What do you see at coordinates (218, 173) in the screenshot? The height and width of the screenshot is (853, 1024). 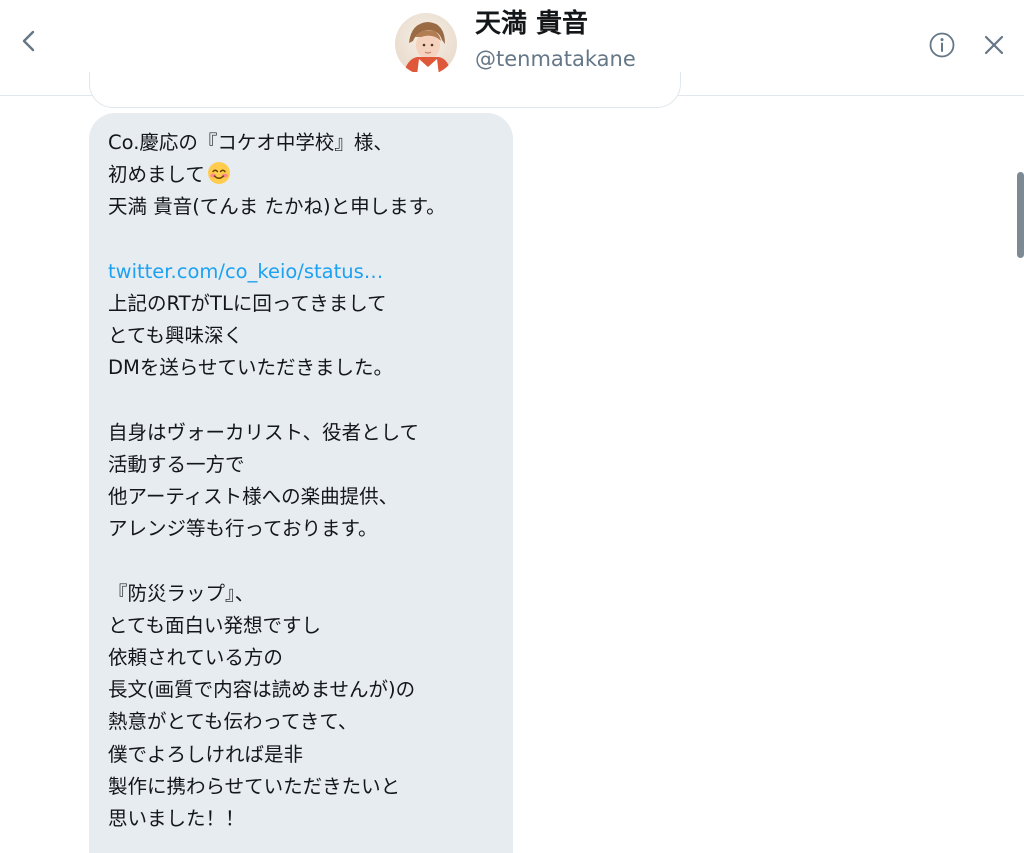 I see `smiling-face-emoji-icon` at bounding box center [218, 173].